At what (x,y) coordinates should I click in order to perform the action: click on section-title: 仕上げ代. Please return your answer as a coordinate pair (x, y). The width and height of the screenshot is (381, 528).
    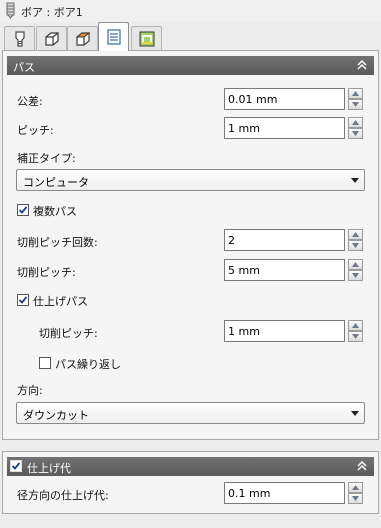
    Looking at the image, I should click on (49, 468).